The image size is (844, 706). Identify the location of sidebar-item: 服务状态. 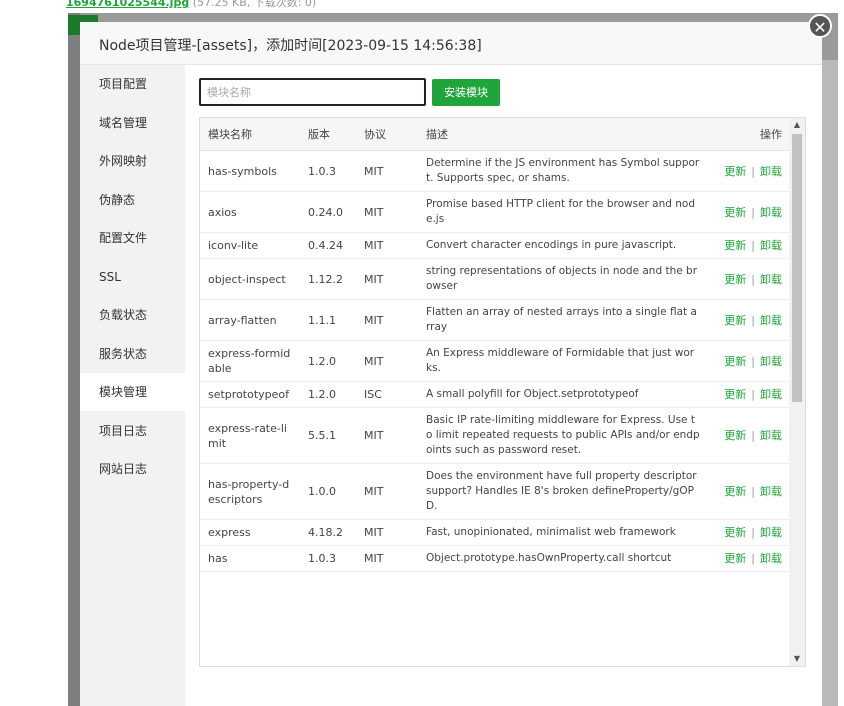
(132, 354).